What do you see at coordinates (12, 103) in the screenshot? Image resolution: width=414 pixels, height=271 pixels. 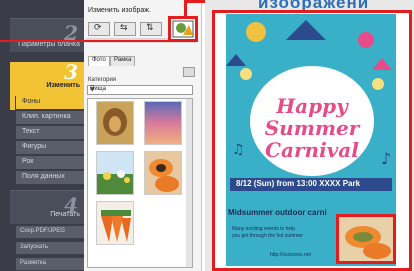 I see `active-indicator` at bounding box center [12, 103].